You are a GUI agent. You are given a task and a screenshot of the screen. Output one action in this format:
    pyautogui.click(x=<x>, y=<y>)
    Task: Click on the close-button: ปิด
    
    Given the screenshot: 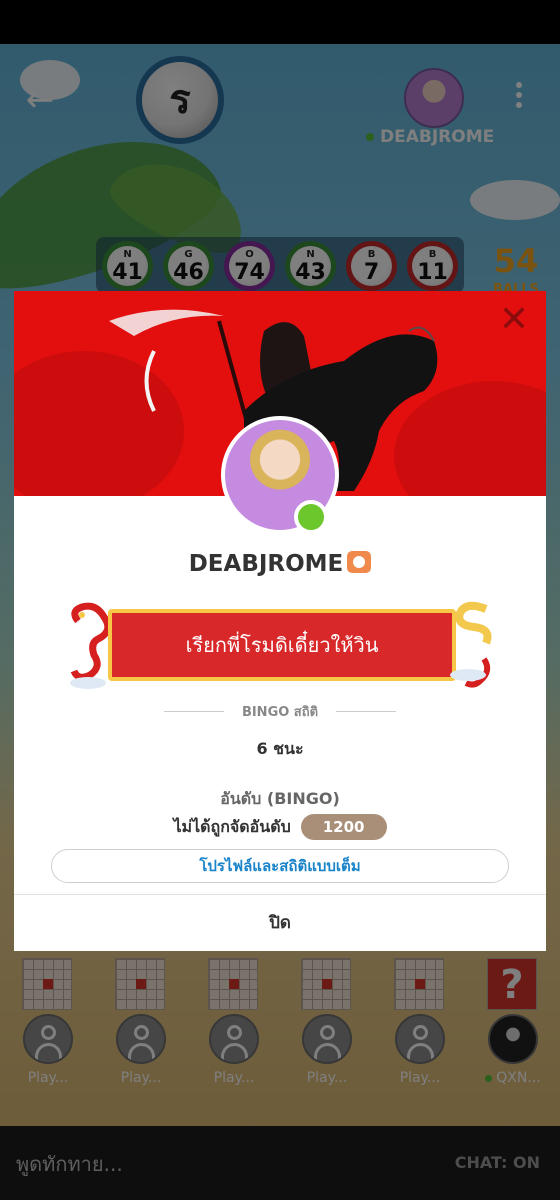 What is the action you would take?
    pyautogui.click(x=280, y=922)
    